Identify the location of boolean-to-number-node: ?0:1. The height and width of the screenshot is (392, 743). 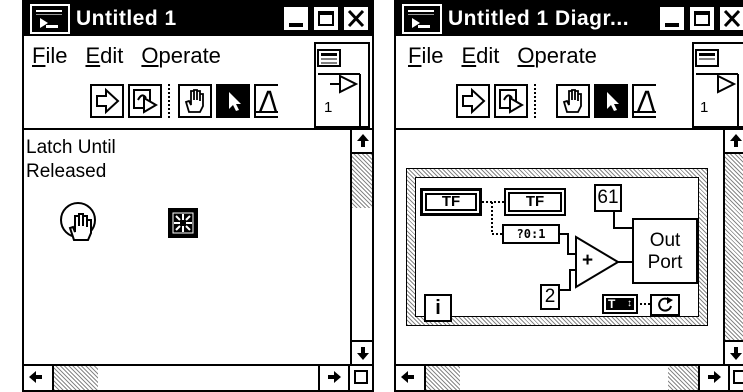
(531, 234).